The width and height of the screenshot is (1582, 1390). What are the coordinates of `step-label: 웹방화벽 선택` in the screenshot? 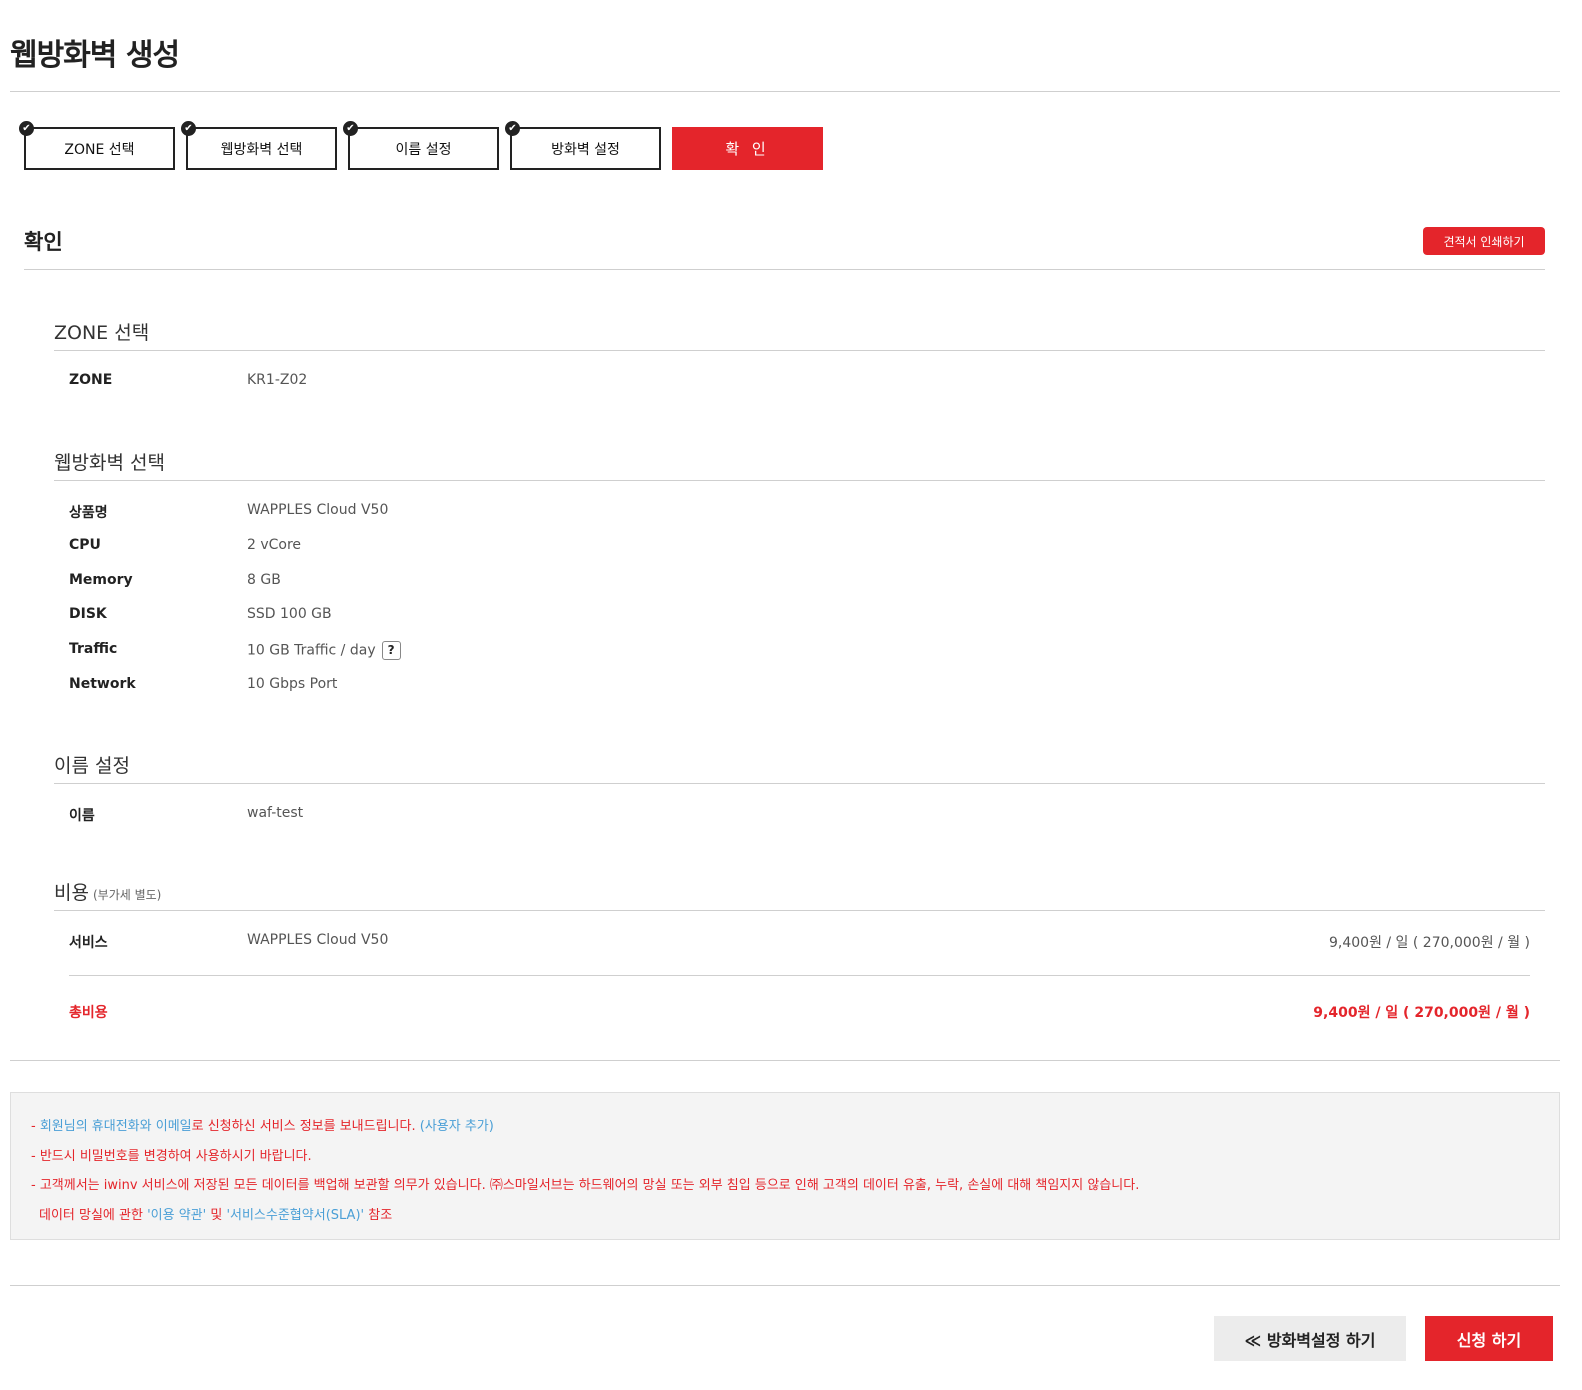 It's located at (261, 149).